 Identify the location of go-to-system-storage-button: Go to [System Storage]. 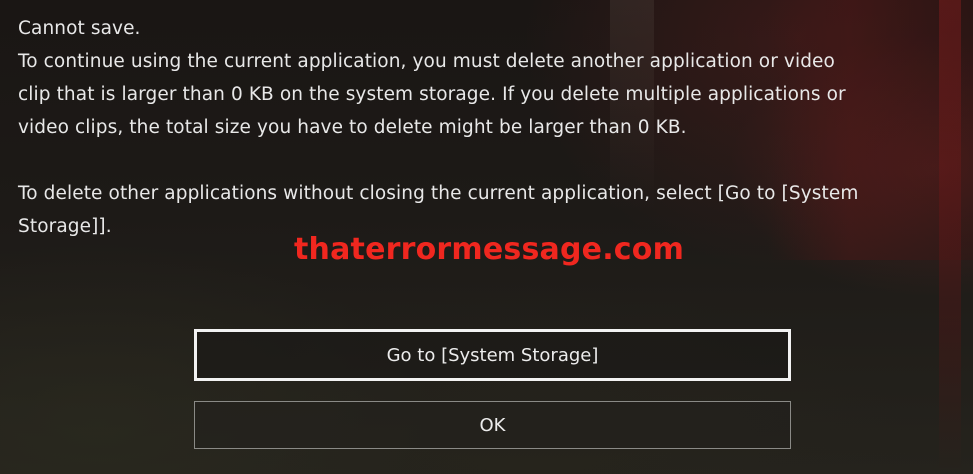
(492, 355).